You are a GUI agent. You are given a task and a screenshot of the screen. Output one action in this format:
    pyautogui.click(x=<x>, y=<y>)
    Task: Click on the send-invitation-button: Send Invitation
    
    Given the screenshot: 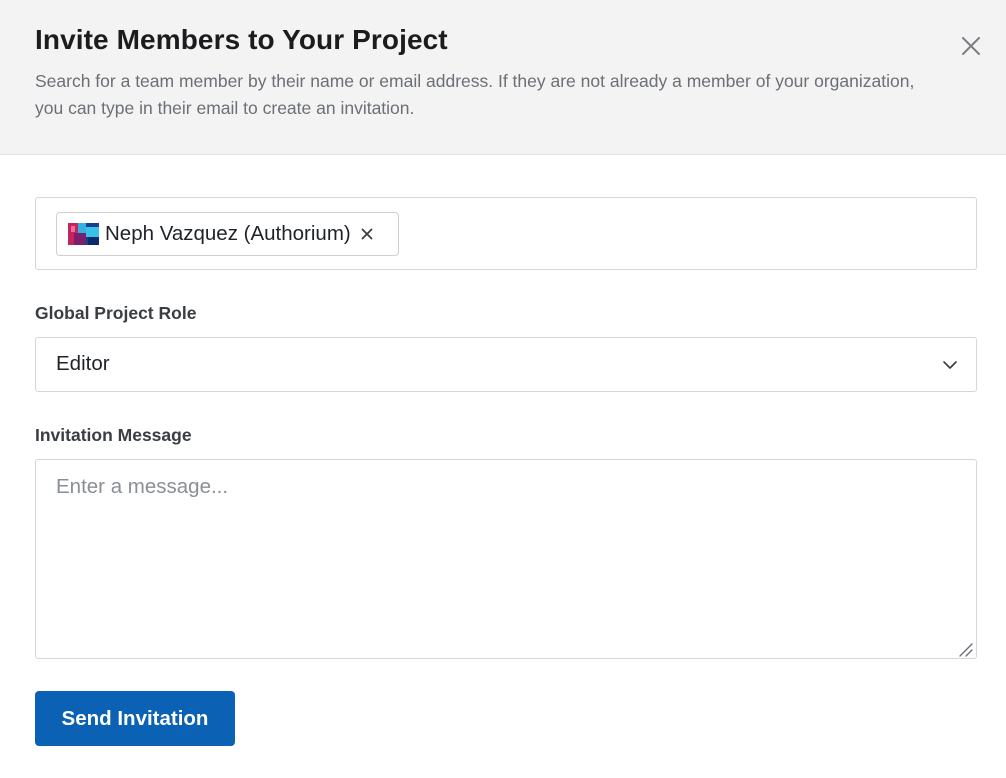 What is the action you would take?
    pyautogui.click(x=135, y=718)
    